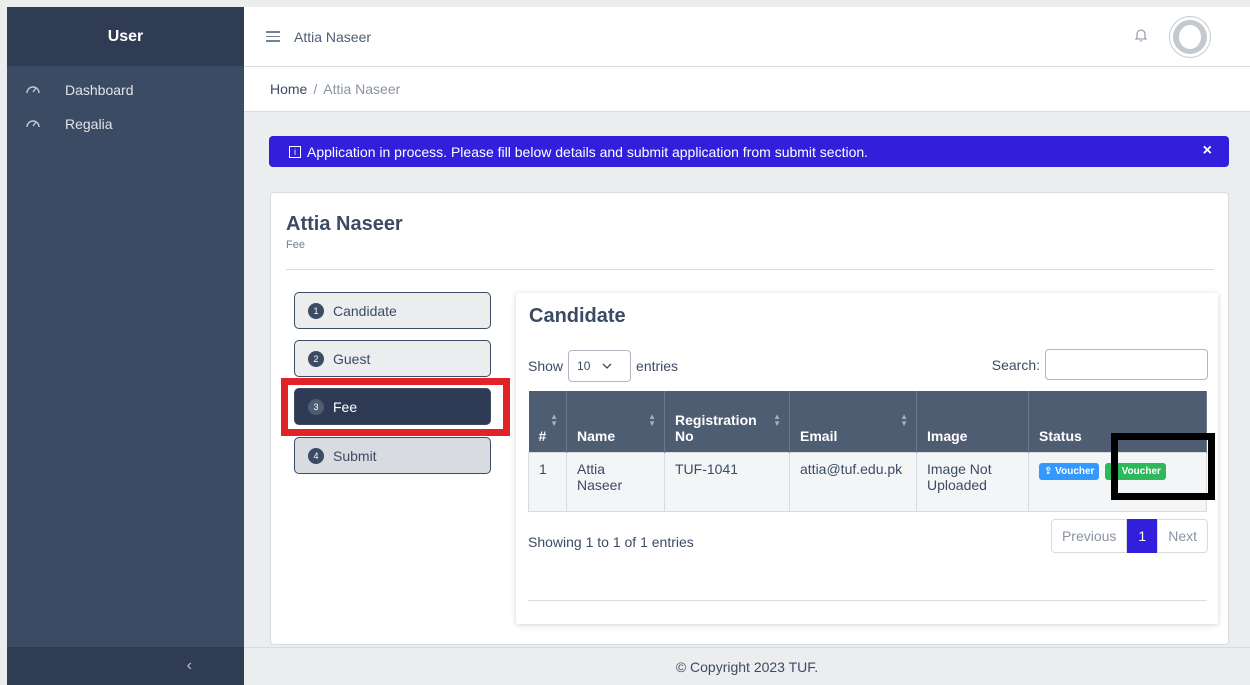 The height and width of the screenshot is (685, 1250). Describe the element at coordinates (125, 666) in the screenshot. I see `sidebar-toggle-button: ‹` at that location.